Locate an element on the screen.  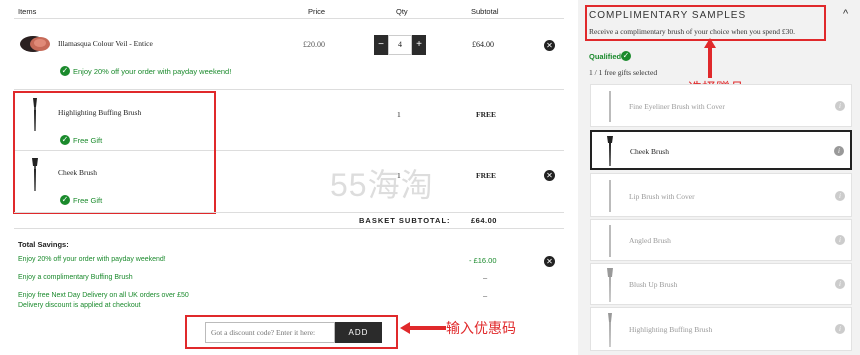
qty-input: 4 is located at coordinates (400, 45).